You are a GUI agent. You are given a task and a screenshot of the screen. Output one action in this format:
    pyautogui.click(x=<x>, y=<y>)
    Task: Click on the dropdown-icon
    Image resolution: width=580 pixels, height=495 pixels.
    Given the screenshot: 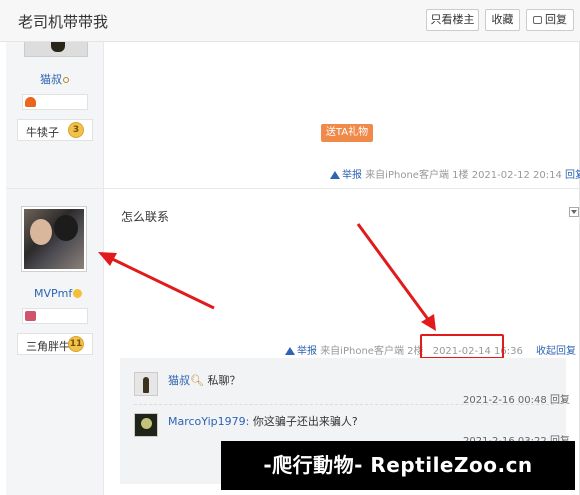 What is the action you would take?
    pyautogui.click(x=574, y=212)
    